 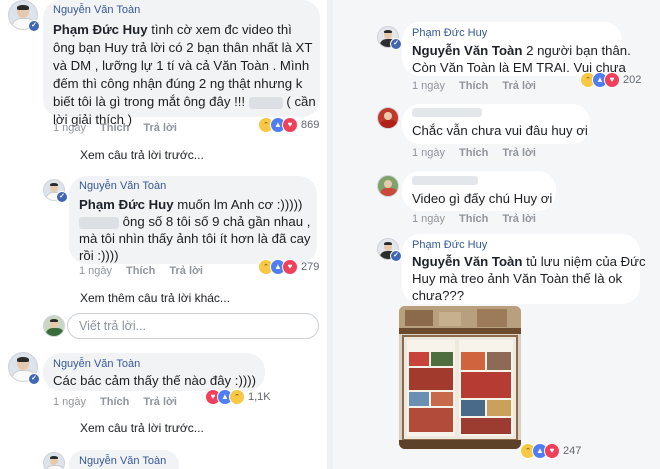 I want to click on comment-line: muốn lm Anh cơ :))))), so click(x=238, y=204).